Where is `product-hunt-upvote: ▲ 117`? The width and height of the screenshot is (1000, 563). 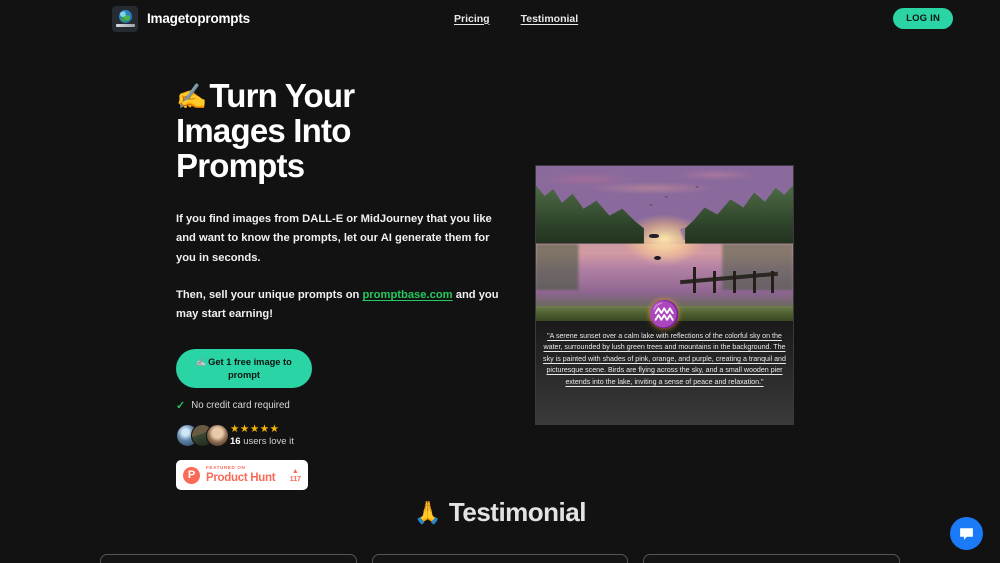
product-hunt-upvote: ▲ 117 is located at coordinates (295, 475).